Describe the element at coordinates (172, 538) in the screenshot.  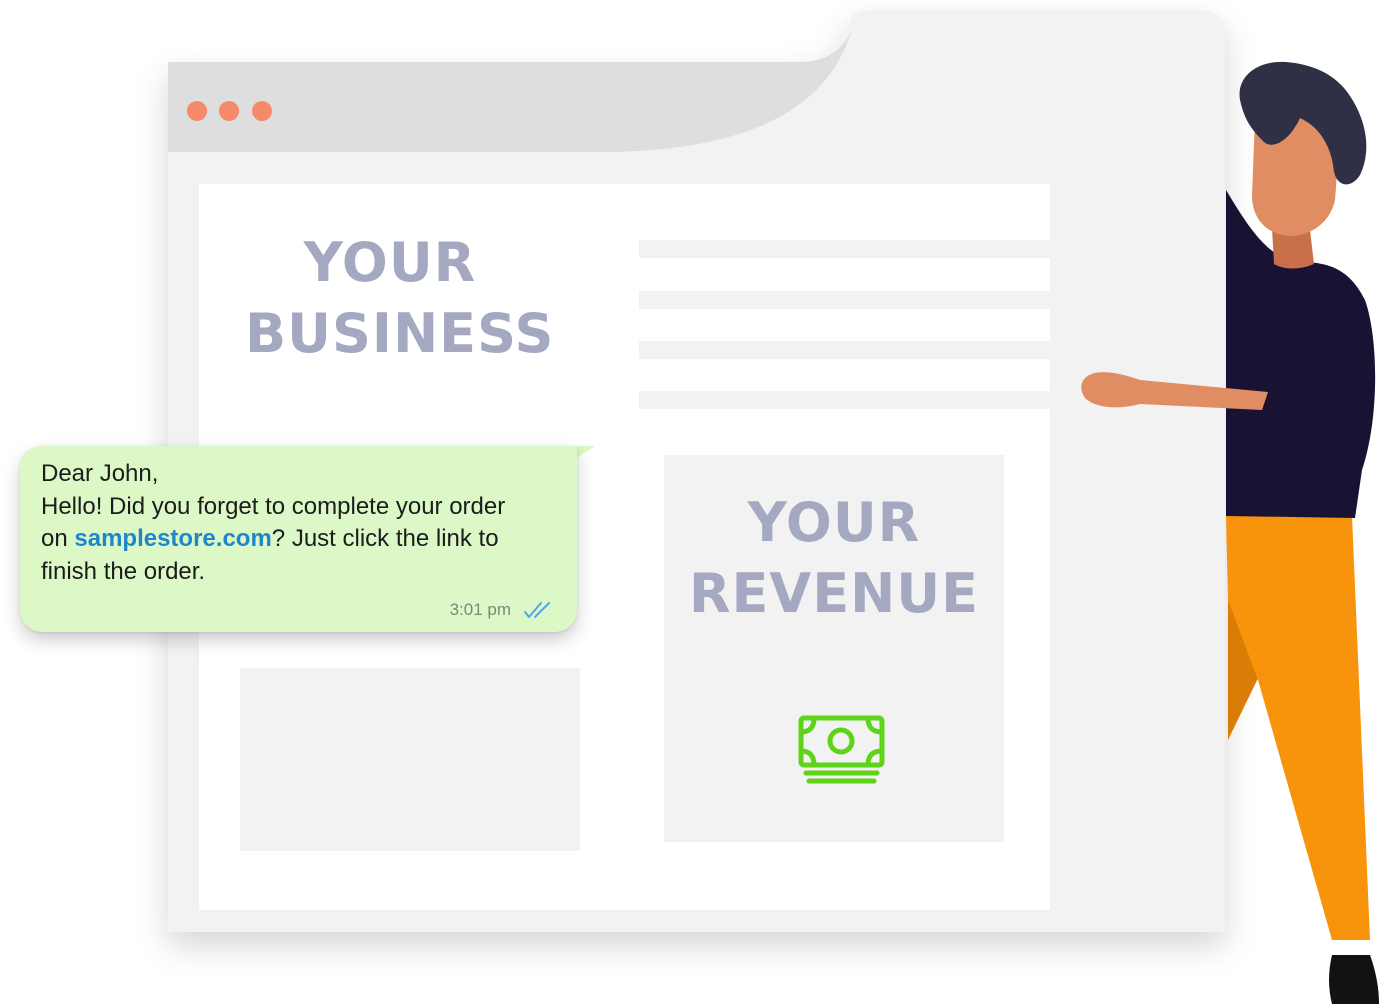
I see `store-link: samplestore.com` at that location.